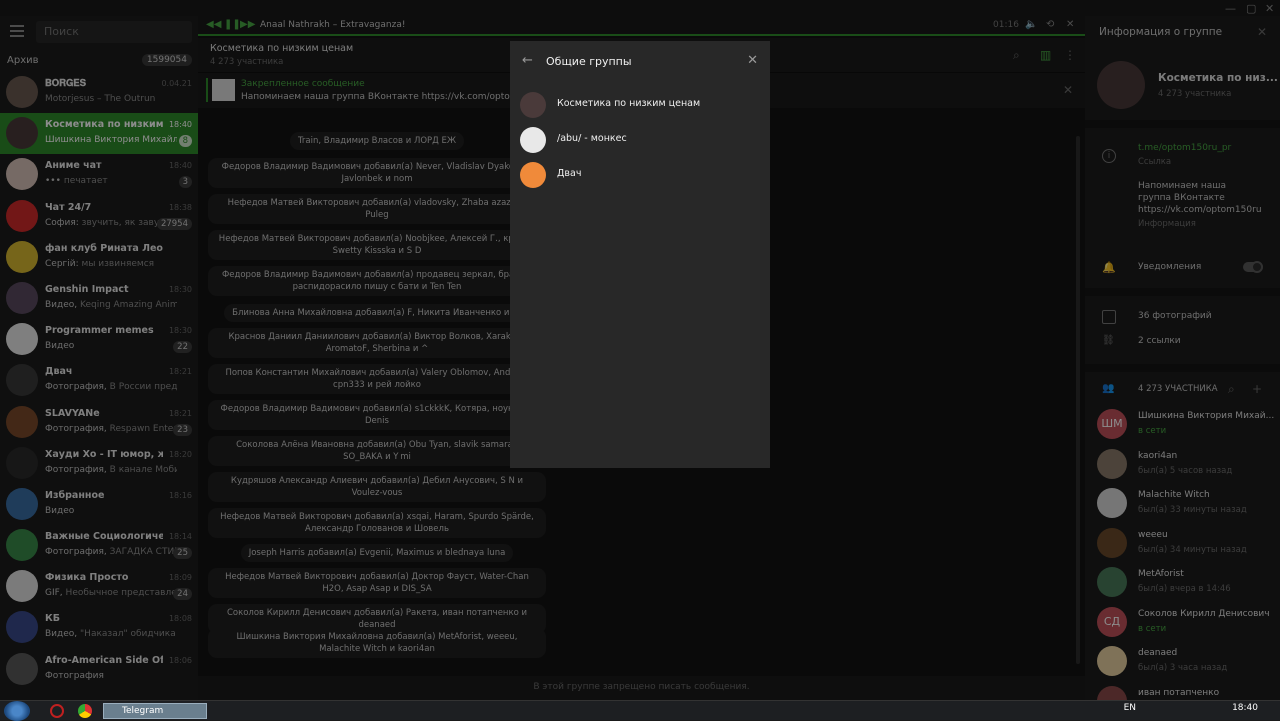  What do you see at coordinates (569, 173) in the screenshot?
I see `group-label: Двач` at bounding box center [569, 173].